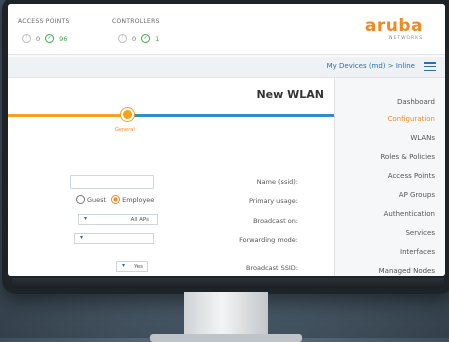 This screenshot has height=342, width=449. What do you see at coordinates (157, 38) in the screenshot?
I see `controllers-ok: 1` at bounding box center [157, 38].